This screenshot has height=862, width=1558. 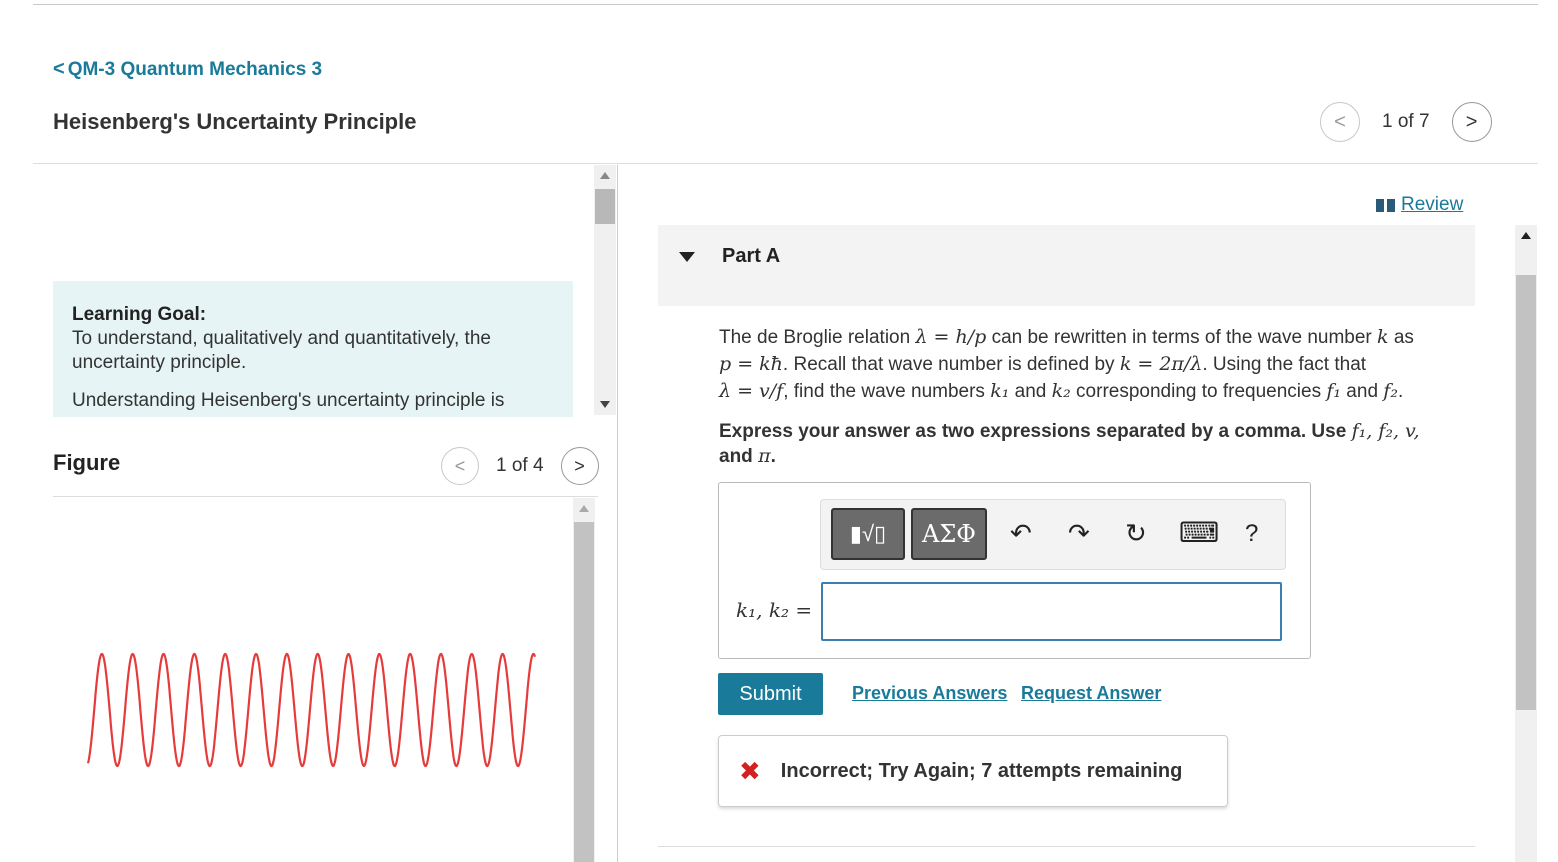 I want to click on prev-item-button: <, so click(x=1340, y=122).